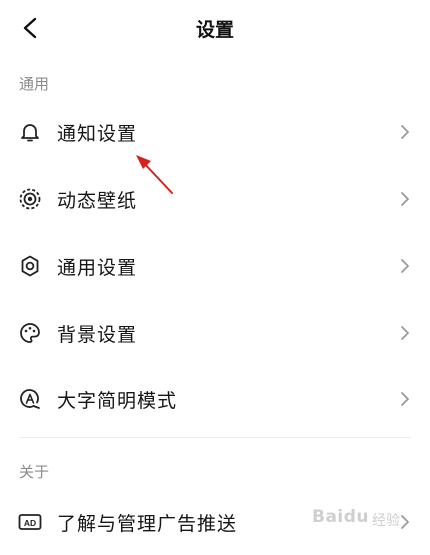 Image resolution: width=430 pixels, height=555 pixels. Describe the element at coordinates (30, 132) in the screenshot. I see `bell-icon` at that location.